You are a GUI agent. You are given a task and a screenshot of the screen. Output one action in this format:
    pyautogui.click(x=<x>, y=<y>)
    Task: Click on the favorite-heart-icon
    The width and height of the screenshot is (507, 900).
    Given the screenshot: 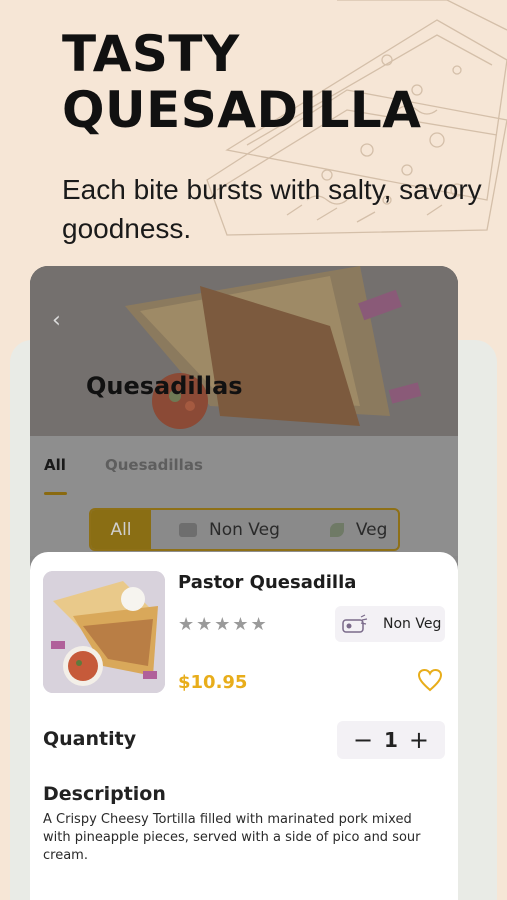 What is the action you would take?
    pyautogui.click(x=430, y=680)
    